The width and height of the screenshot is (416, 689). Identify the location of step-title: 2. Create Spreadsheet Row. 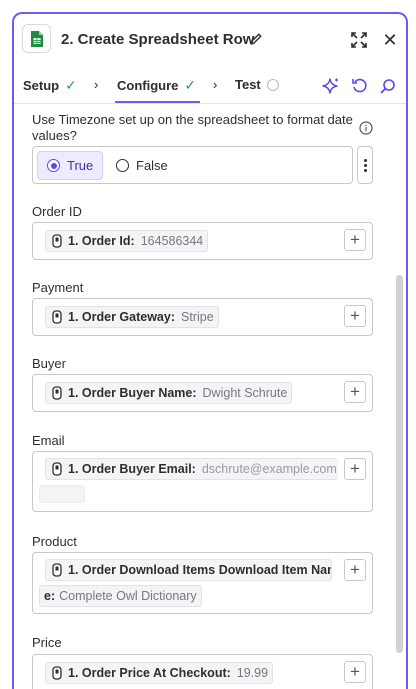
(158, 39).